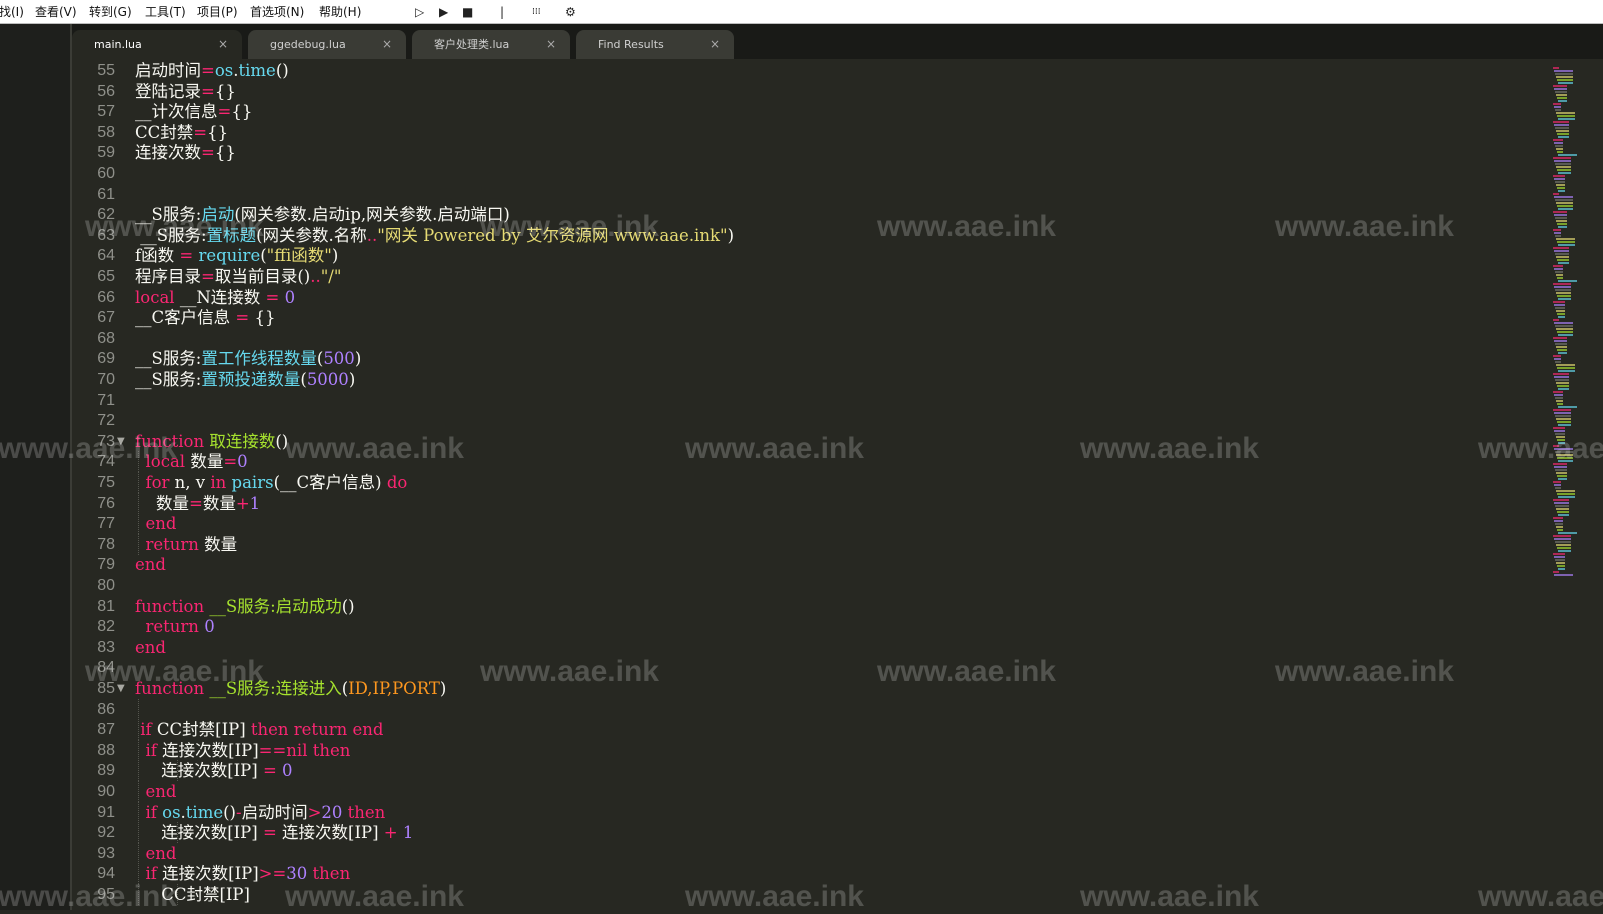 The image size is (1603, 914). What do you see at coordinates (655, 44) in the screenshot?
I see `tab-find-results: Find Results ×` at bounding box center [655, 44].